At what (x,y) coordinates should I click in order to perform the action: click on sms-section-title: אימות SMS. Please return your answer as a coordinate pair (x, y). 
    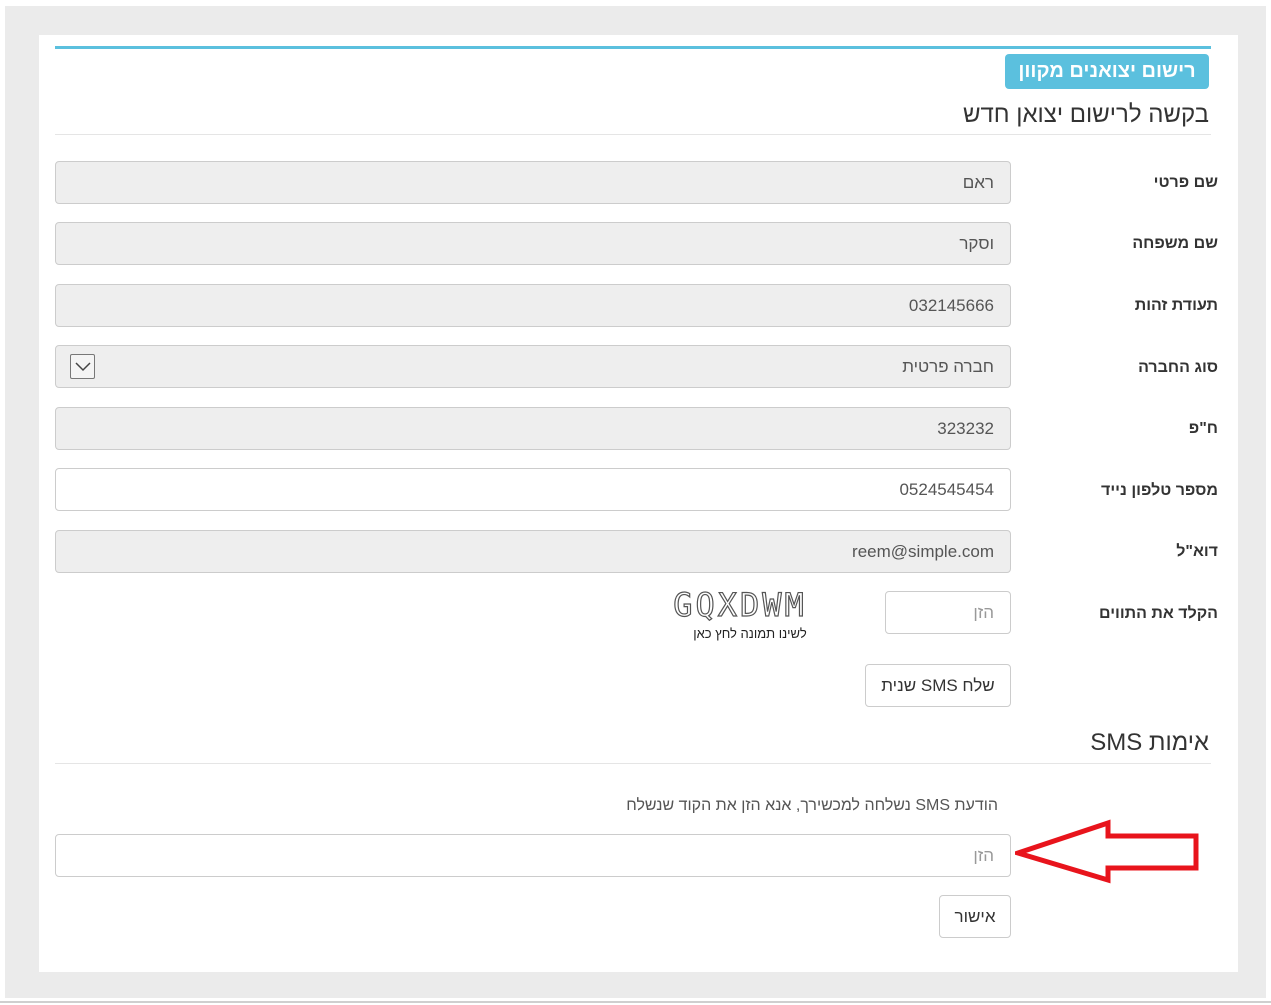
    Looking at the image, I should click on (1149, 742).